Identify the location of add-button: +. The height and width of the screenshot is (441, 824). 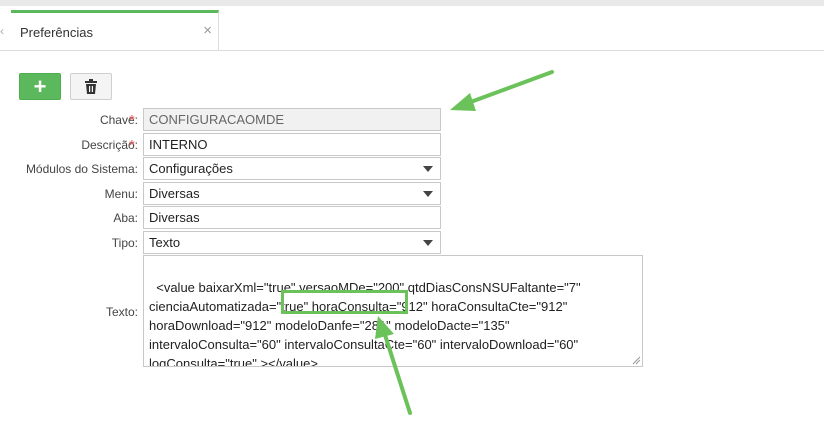
(40, 86).